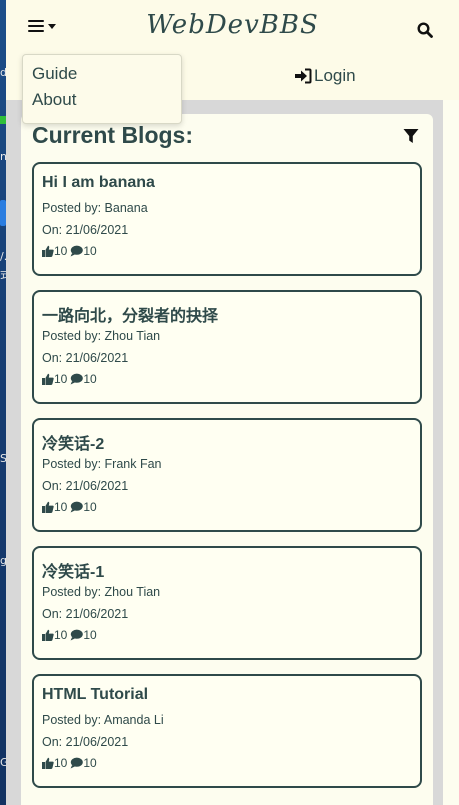 This screenshot has height=805, width=459. What do you see at coordinates (73, 444) in the screenshot?
I see `blog-title: 冷笑话-2` at bounding box center [73, 444].